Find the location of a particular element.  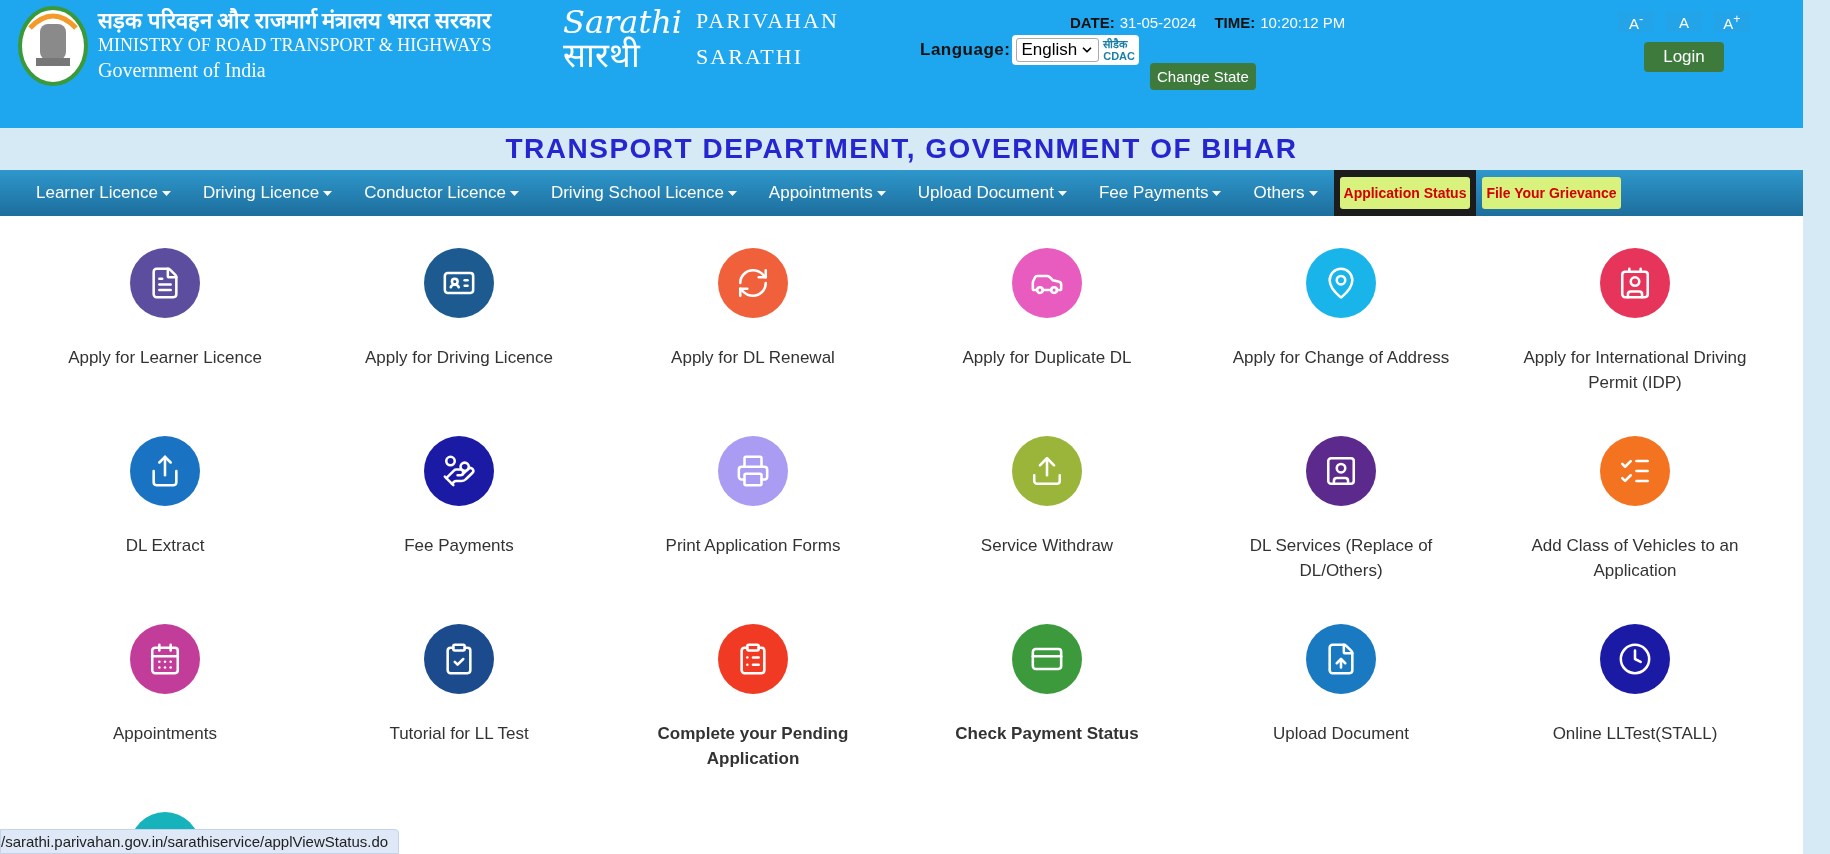

link-url-tooltip: /sarathi.parivahan.gov.in/sarathiservice/applViewStatus.do is located at coordinates (200, 841).